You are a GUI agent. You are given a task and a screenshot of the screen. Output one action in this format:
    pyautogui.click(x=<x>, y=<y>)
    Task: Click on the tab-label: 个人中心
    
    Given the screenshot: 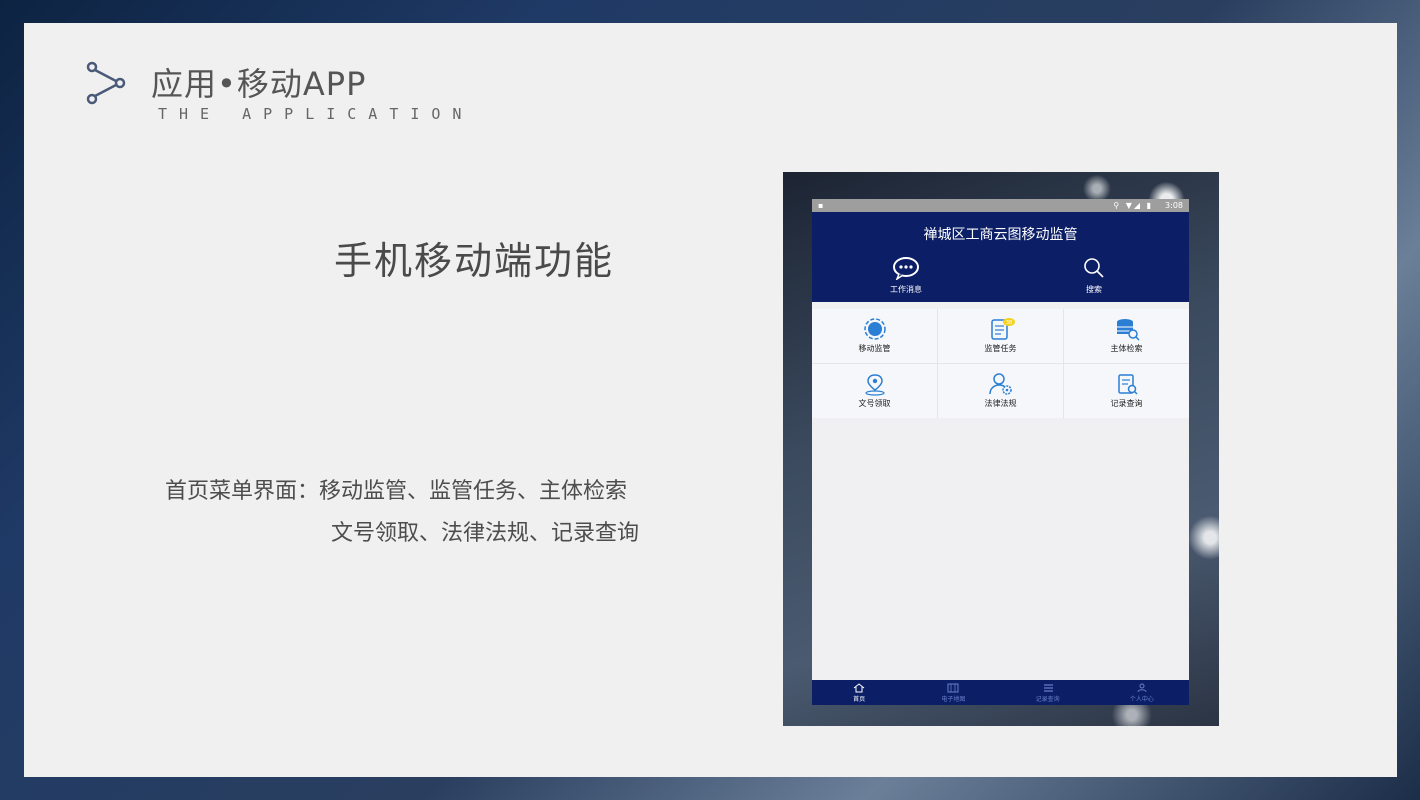 What is the action you would take?
    pyautogui.click(x=1141, y=699)
    